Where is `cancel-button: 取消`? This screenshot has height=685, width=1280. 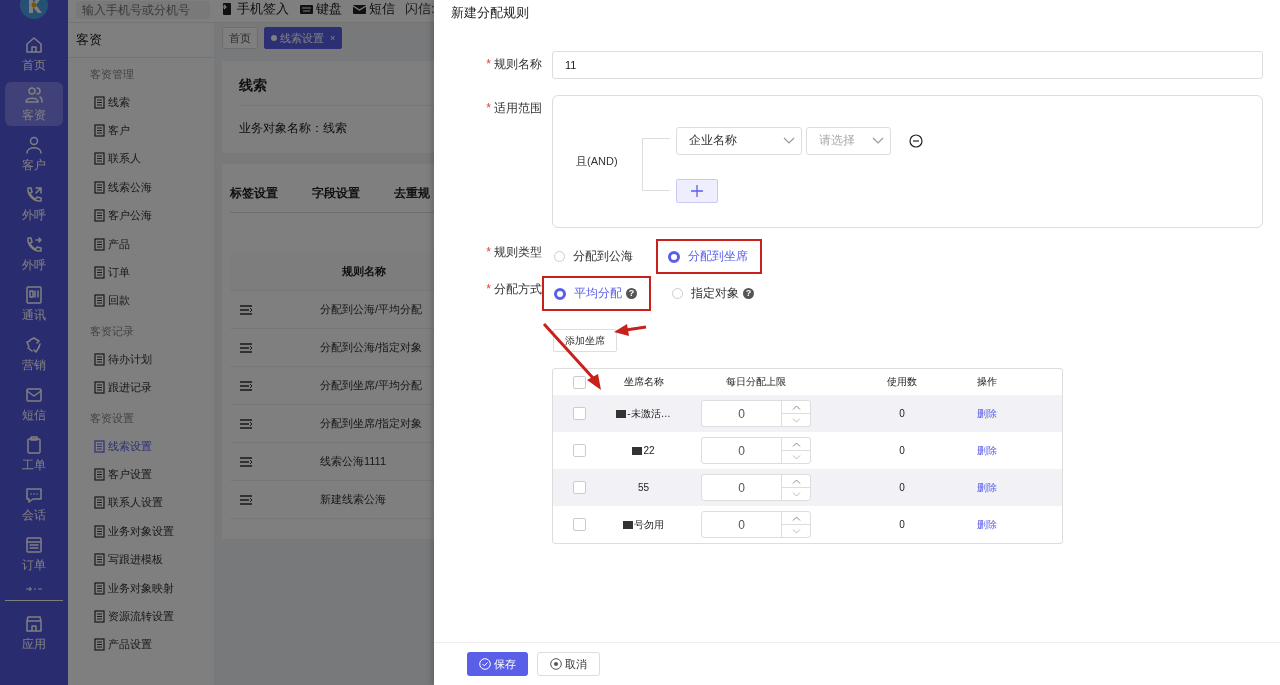
cancel-button: 取消 is located at coordinates (568, 664).